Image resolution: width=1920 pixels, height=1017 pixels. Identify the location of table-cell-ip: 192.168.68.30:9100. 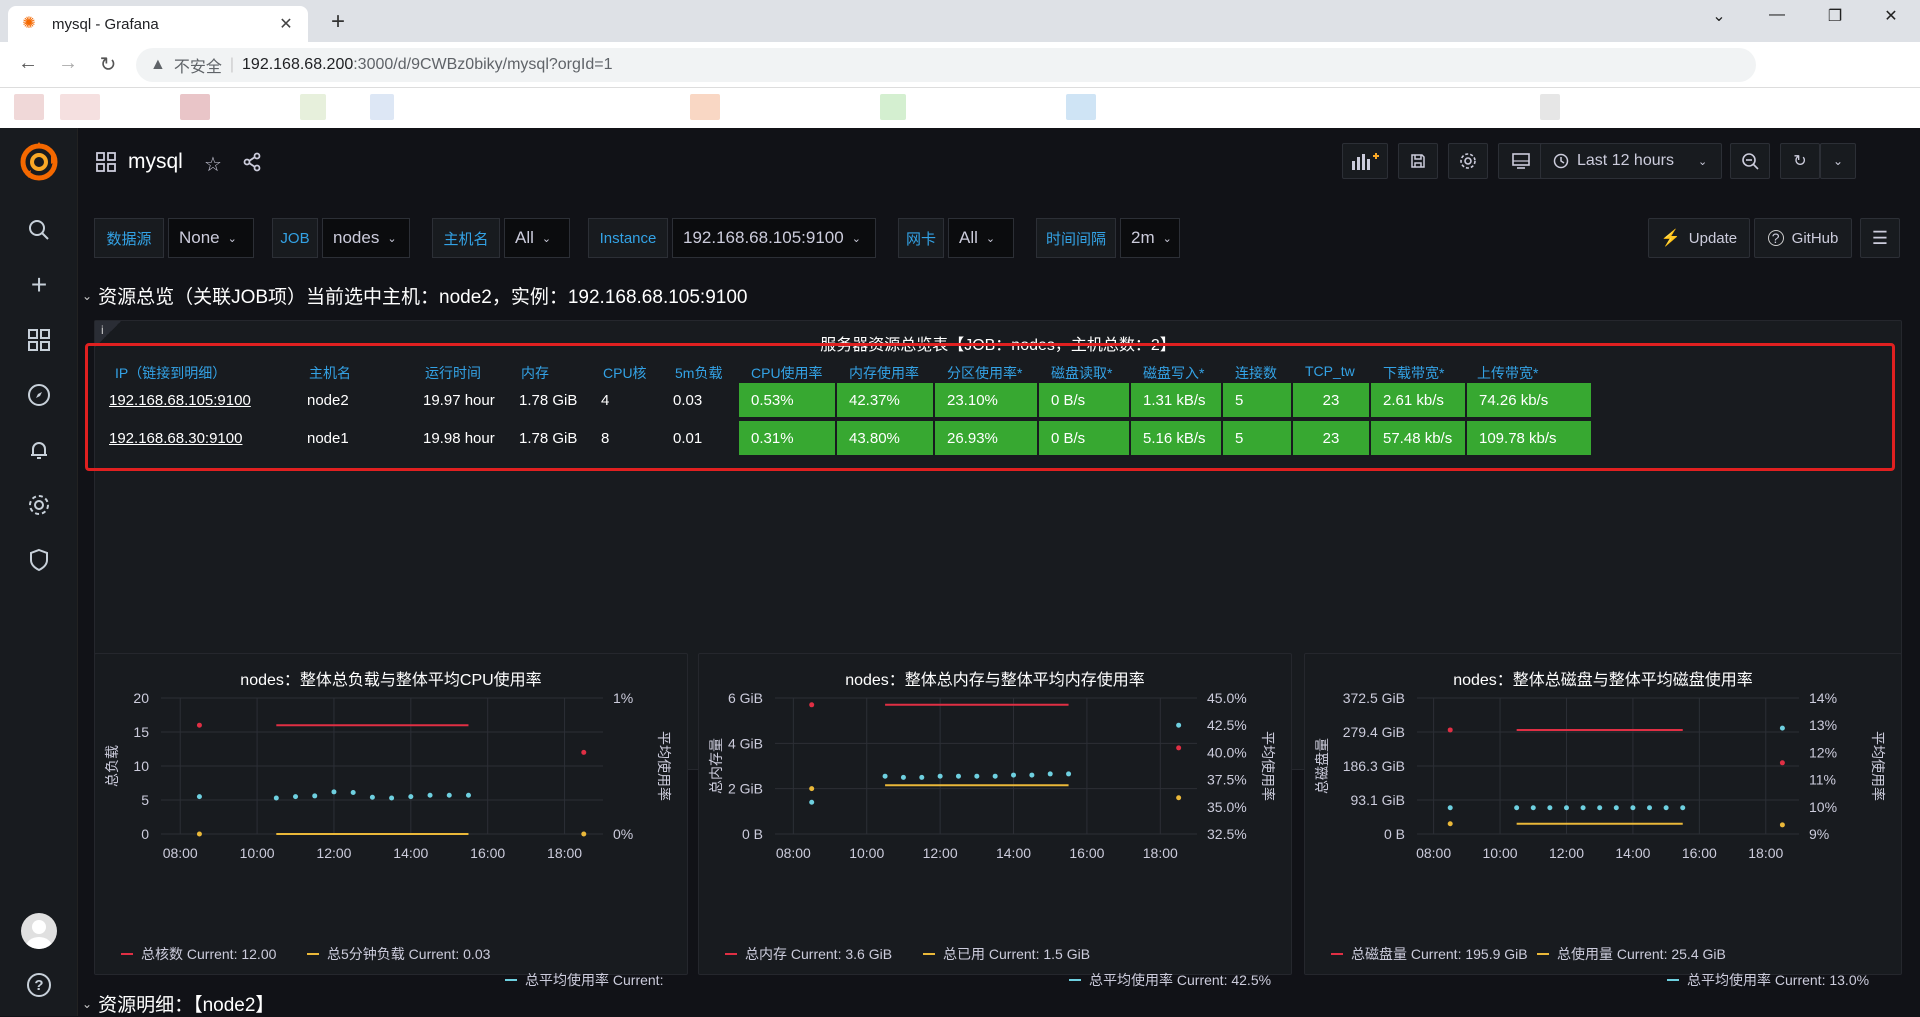
(195, 438).